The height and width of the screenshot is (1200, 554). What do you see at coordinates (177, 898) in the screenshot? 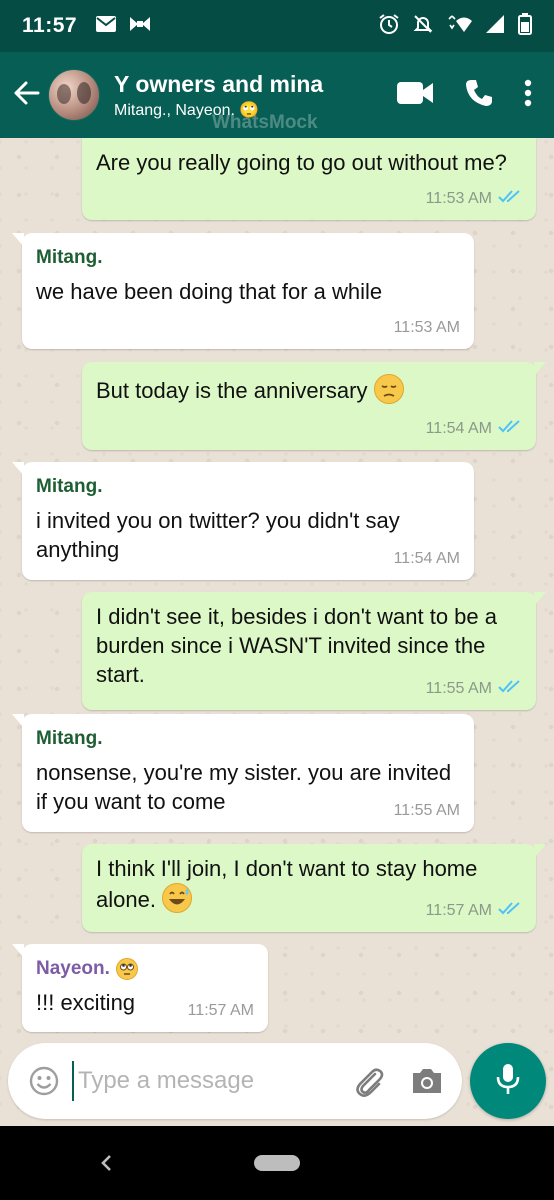
I see `grinning-sweat-face-emoji-icon` at bounding box center [177, 898].